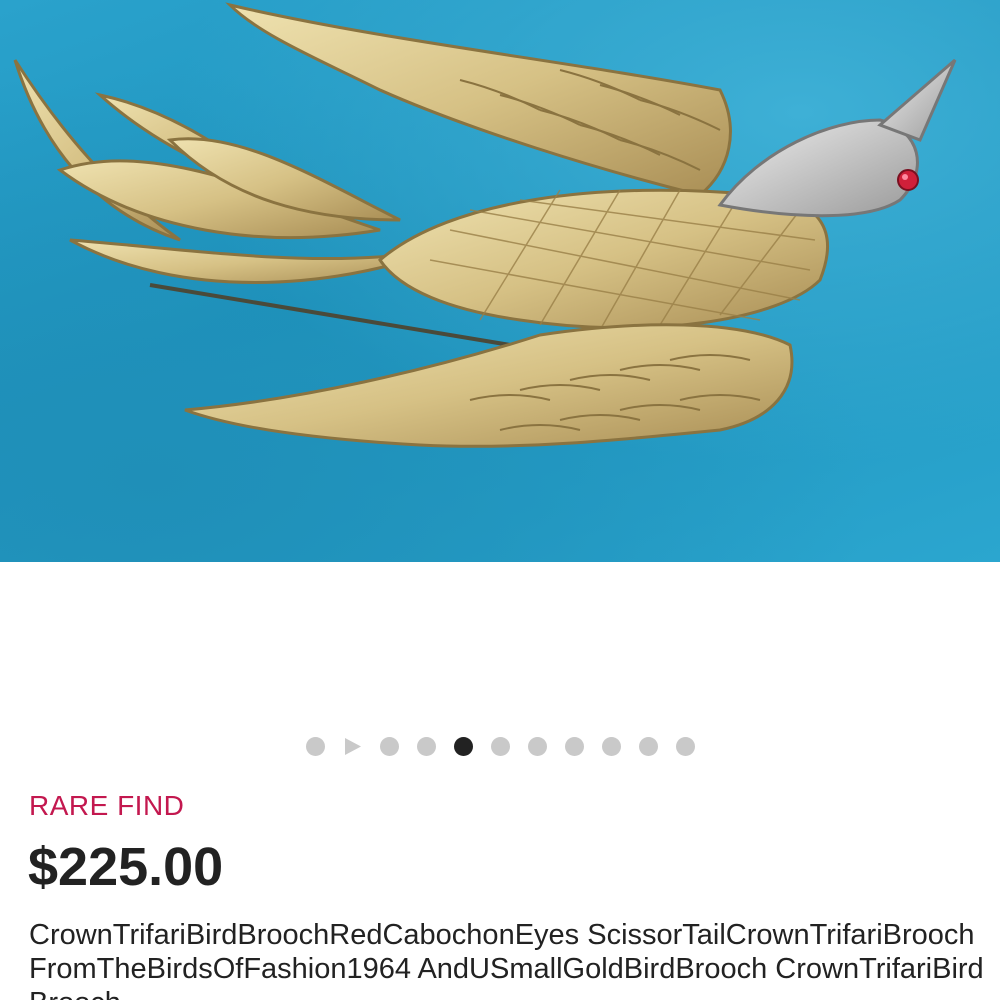 This screenshot has height=1000, width=1000. What do you see at coordinates (107, 805) in the screenshot?
I see `rare-find-badge: RARE FIND` at bounding box center [107, 805].